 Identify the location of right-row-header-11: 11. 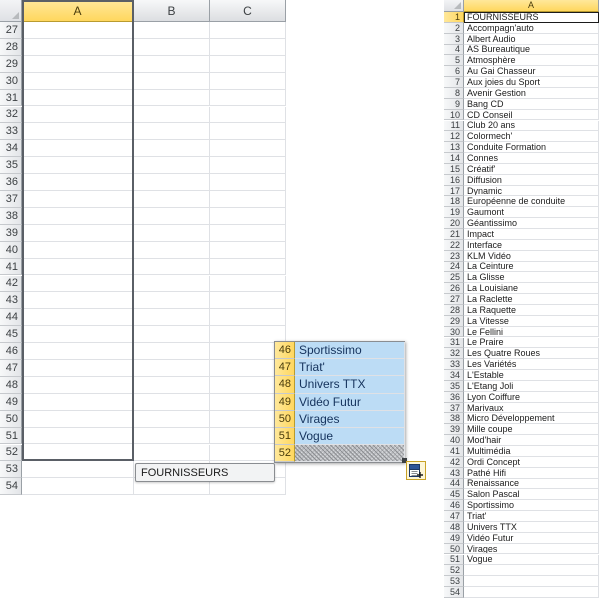
(454, 126).